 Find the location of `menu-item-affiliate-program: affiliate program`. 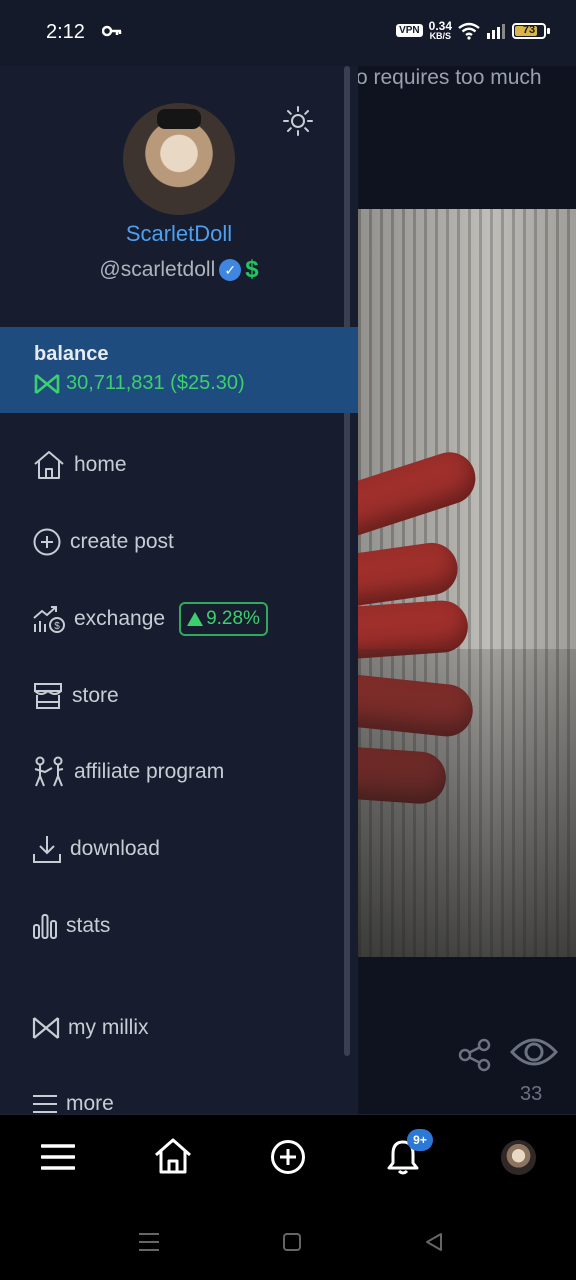

menu-item-affiliate-program: affiliate program is located at coordinates (128, 772).